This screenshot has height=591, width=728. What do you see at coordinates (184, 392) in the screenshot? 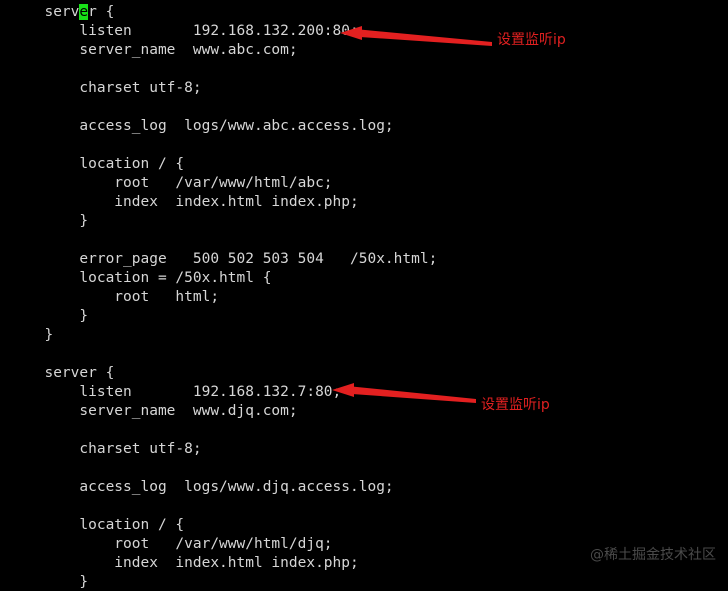
I see `code-line: listen 192.168.132.7:80;` at bounding box center [184, 392].